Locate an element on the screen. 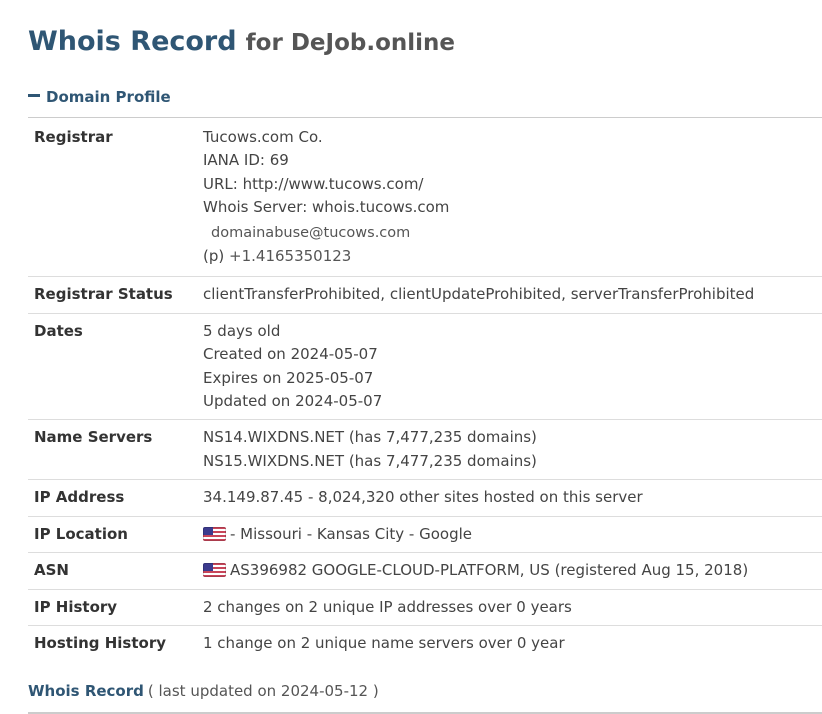  updated-date: Updated on 2024-05-07 is located at coordinates (293, 401).